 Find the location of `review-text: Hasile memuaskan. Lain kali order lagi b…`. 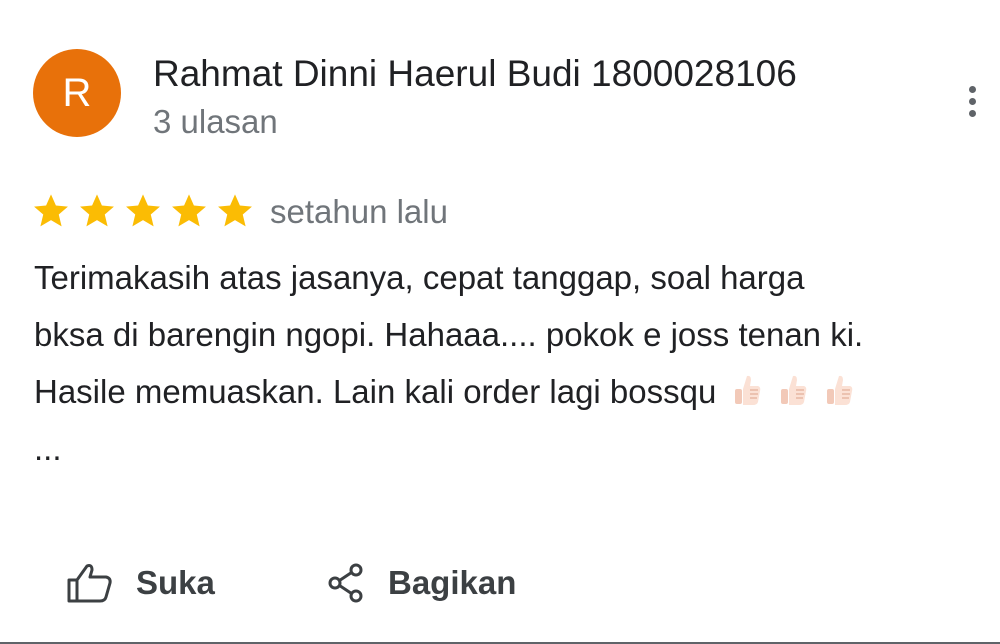

review-text: Hasile memuaskan. Lain kali order lagi b… is located at coordinates (375, 391).